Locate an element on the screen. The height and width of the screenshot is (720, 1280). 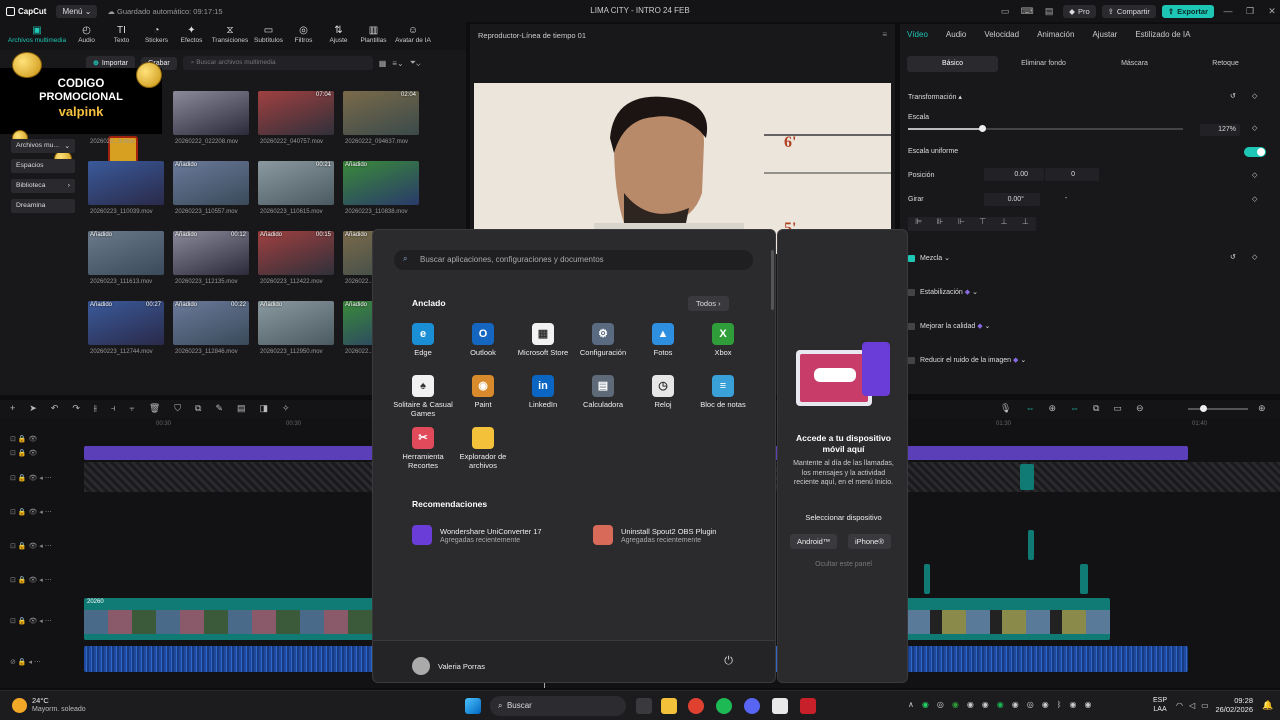
sidebar-item-library: Biblioteca › is located at coordinates (43, 186).